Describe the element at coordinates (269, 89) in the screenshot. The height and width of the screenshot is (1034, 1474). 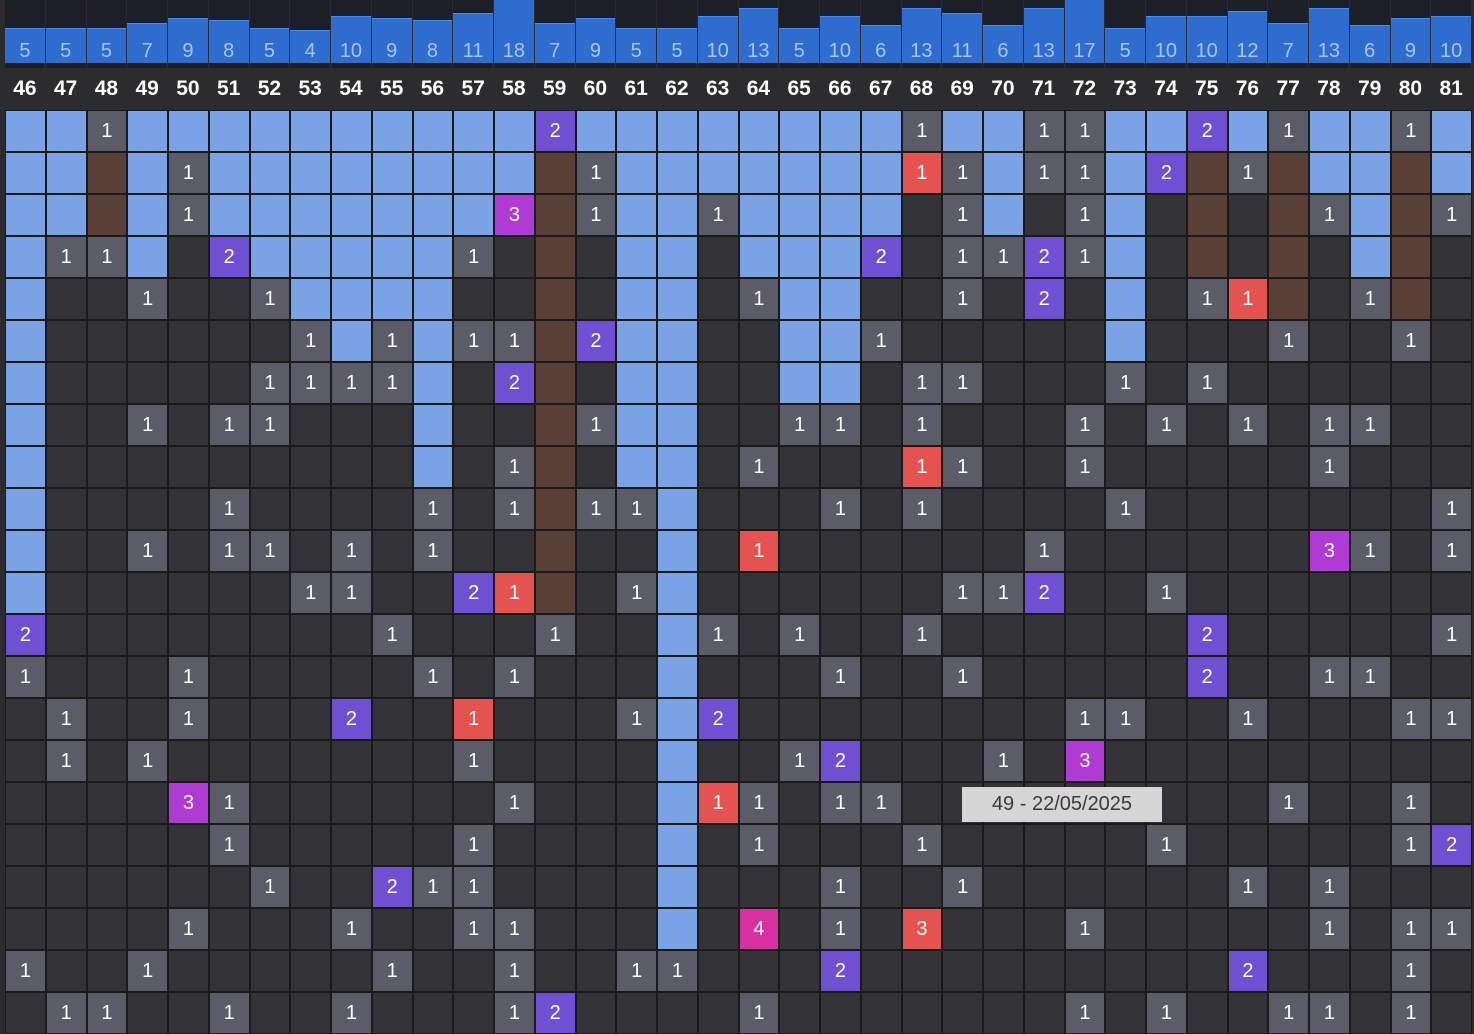
I see `column-number: 52` at that location.